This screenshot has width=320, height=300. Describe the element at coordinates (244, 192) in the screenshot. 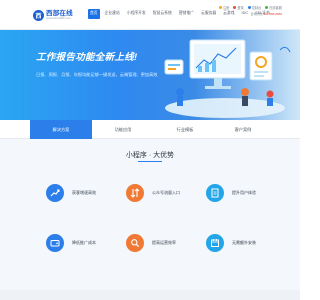

I see `feature-label: 提升用户体验` at that location.